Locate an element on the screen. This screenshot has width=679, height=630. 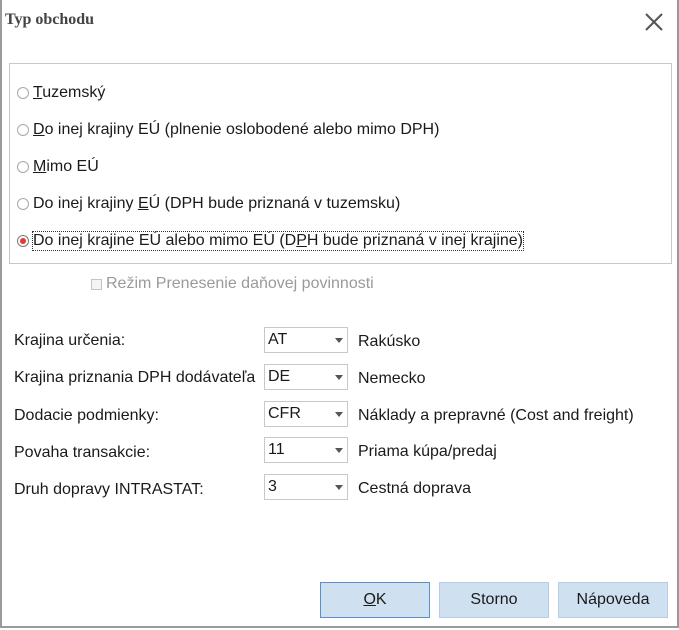
transport-mode-desc: Cestná doprava is located at coordinates (414, 488).